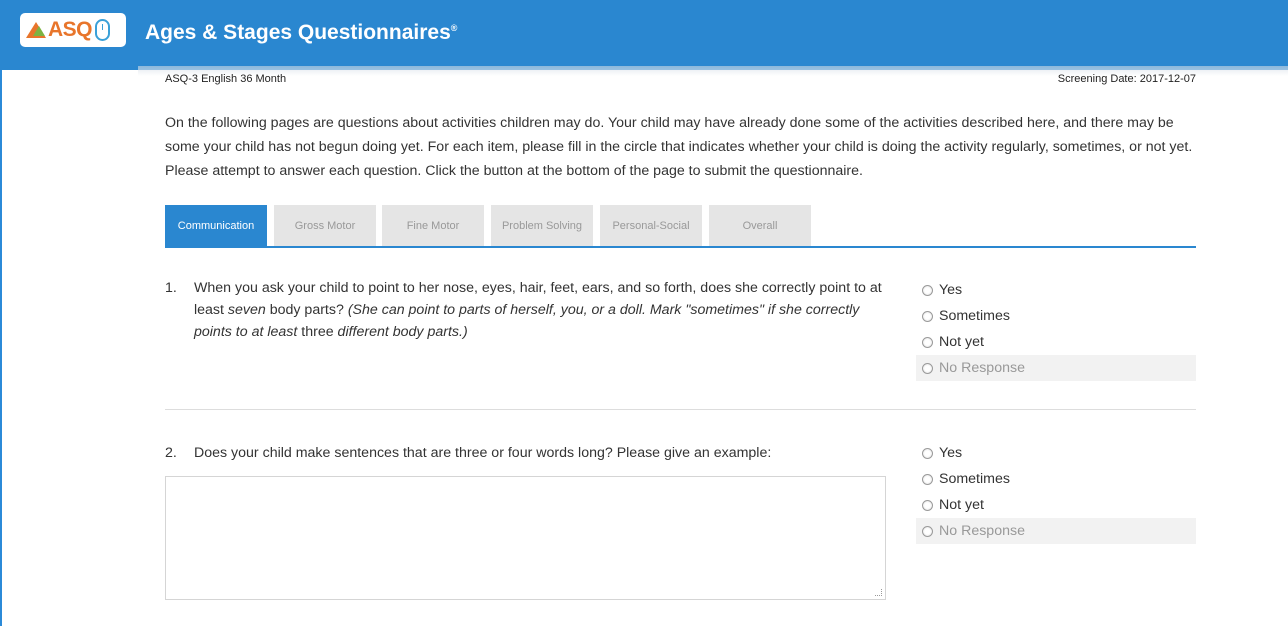 The width and height of the screenshot is (1288, 626). What do you see at coordinates (70, 29) in the screenshot?
I see `logo-text: ASQ` at bounding box center [70, 29].